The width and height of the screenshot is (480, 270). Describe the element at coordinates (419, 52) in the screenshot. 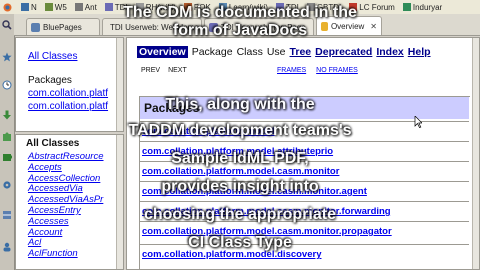

I see `nav-help: Help` at that location.